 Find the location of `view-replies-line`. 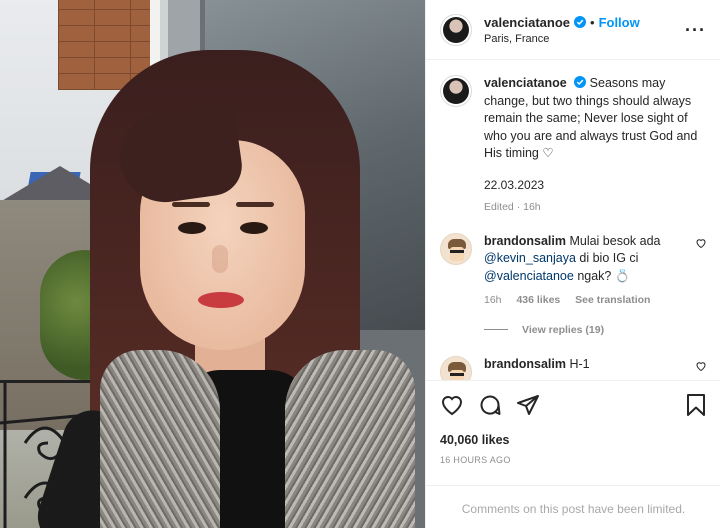

view-replies-line is located at coordinates (496, 329).